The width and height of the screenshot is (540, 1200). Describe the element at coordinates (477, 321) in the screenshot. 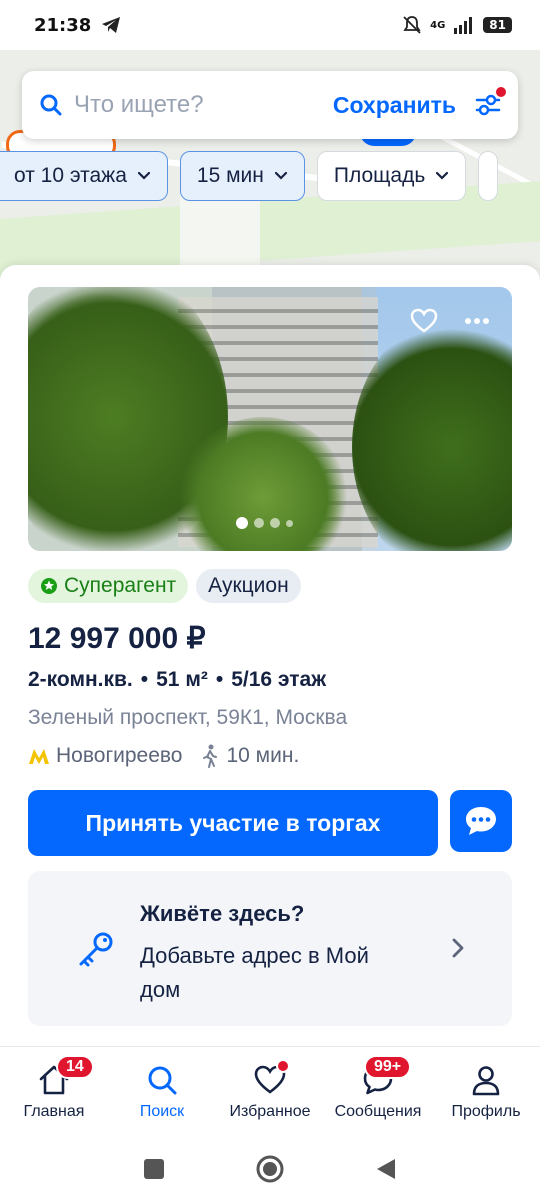

I see `more-options-icon` at that location.